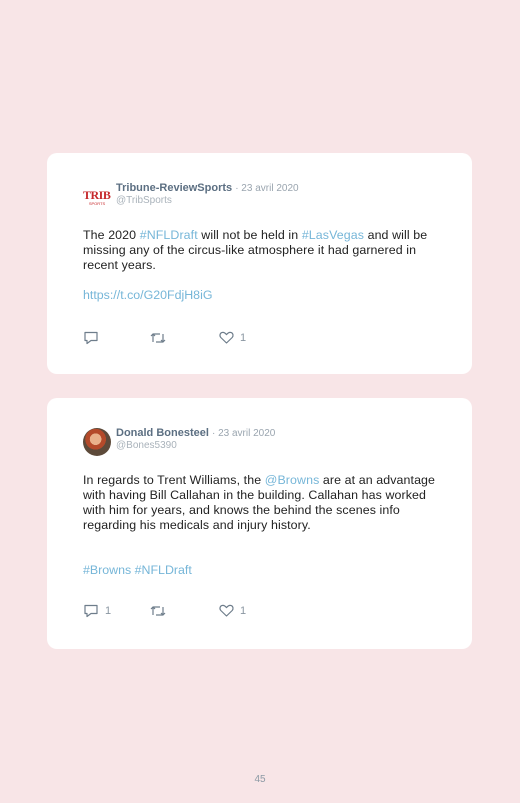 This screenshot has height=803, width=520. Describe the element at coordinates (111, 235) in the screenshot. I see `tweet-text-part: The 2020` at that location.